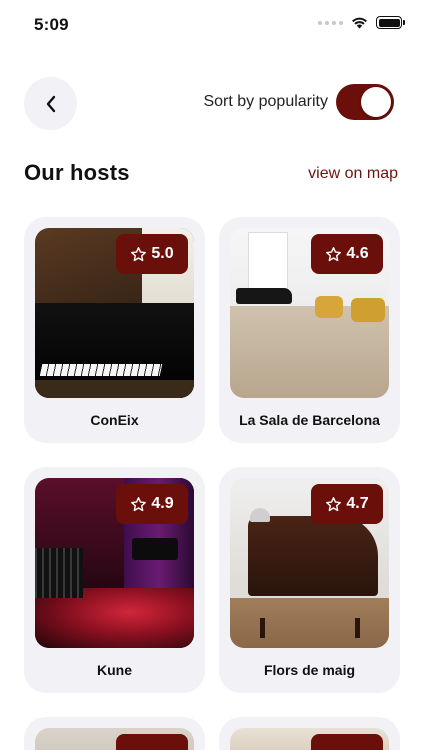 The width and height of the screenshot is (422, 750). Describe the element at coordinates (162, 503) in the screenshot. I see `rating-value: 4.9` at that location.